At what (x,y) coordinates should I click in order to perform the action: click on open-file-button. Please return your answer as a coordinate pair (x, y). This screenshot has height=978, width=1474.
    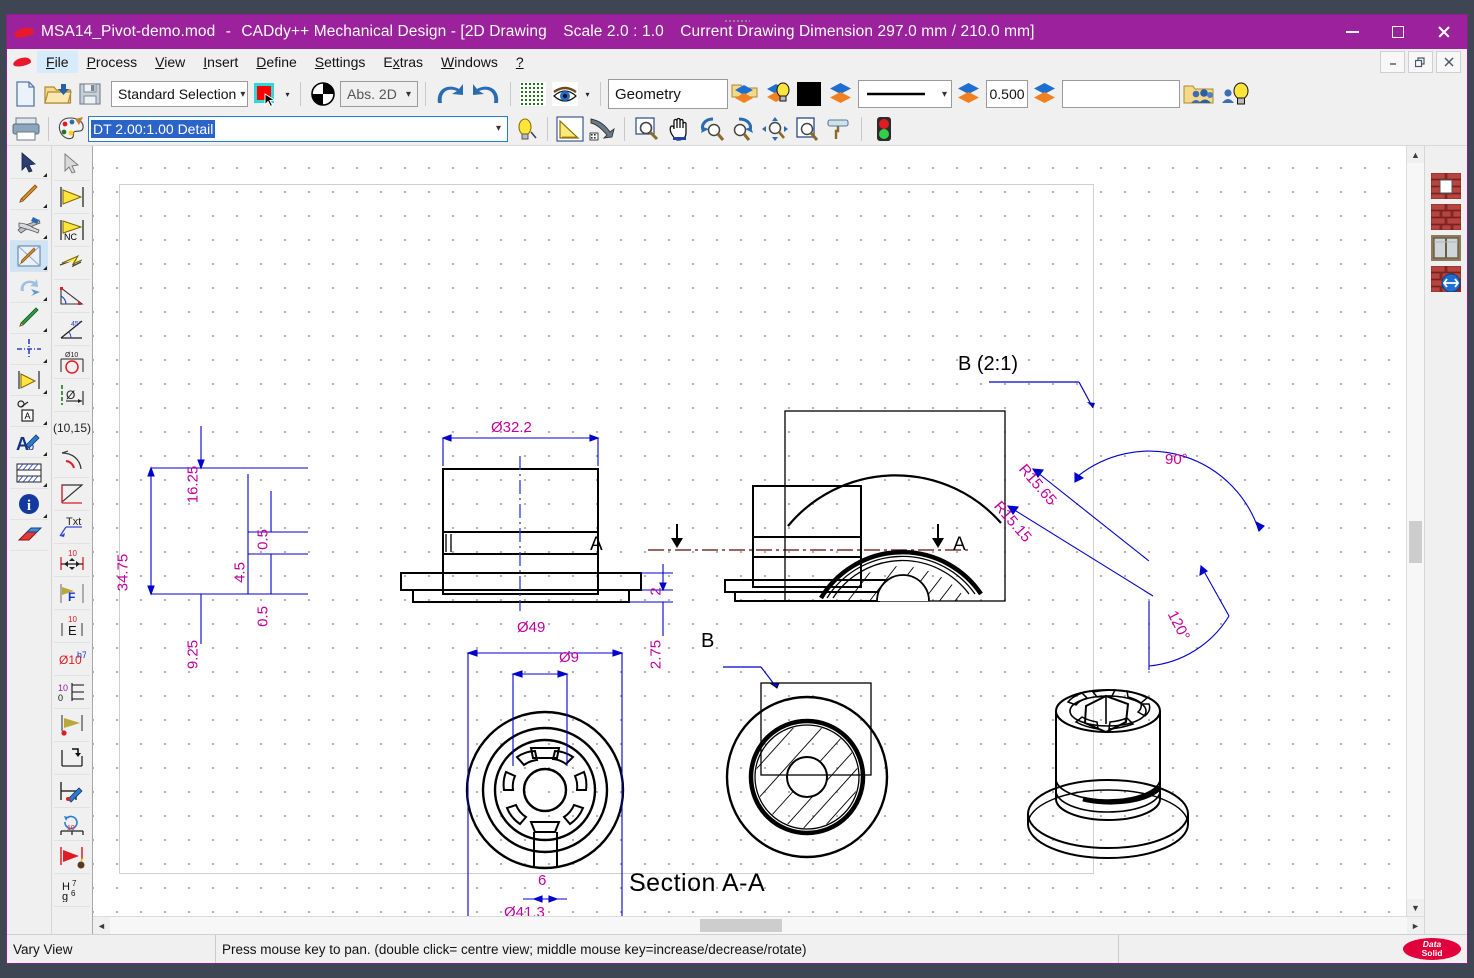
    Looking at the image, I should click on (58, 94).